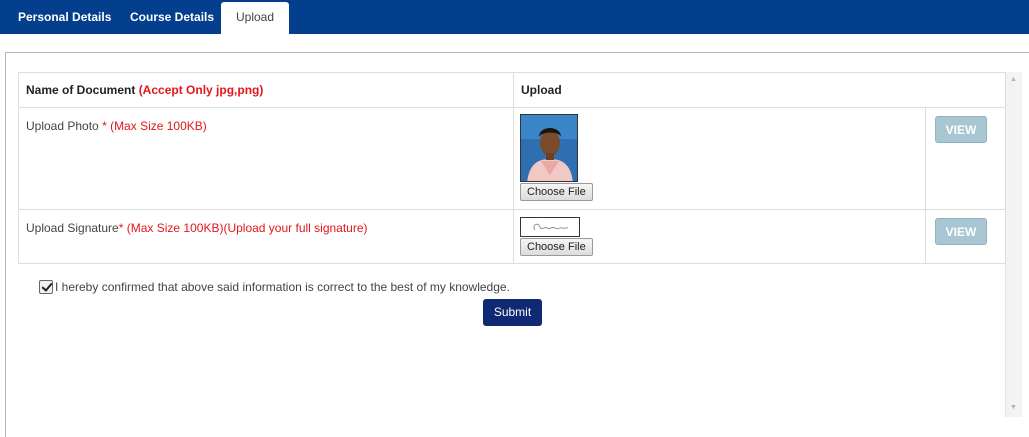 This screenshot has width=1029, height=437. Describe the element at coordinates (46, 287) in the screenshot. I see `confirm-checkbox` at that location.